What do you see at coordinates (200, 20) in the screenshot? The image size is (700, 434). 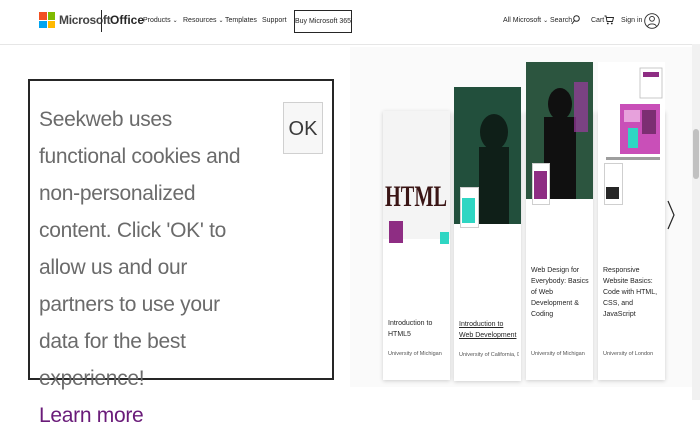 I see `nav-label: Resources` at bounding box center [200, 20].